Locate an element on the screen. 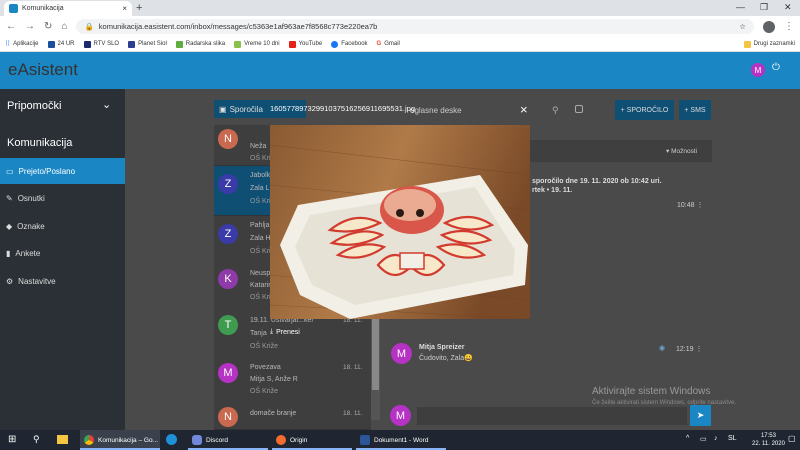 Image resolution: width=800 pixels, height=450 pixels. volume-icon: ♪ is located at coordinates (716, 438).